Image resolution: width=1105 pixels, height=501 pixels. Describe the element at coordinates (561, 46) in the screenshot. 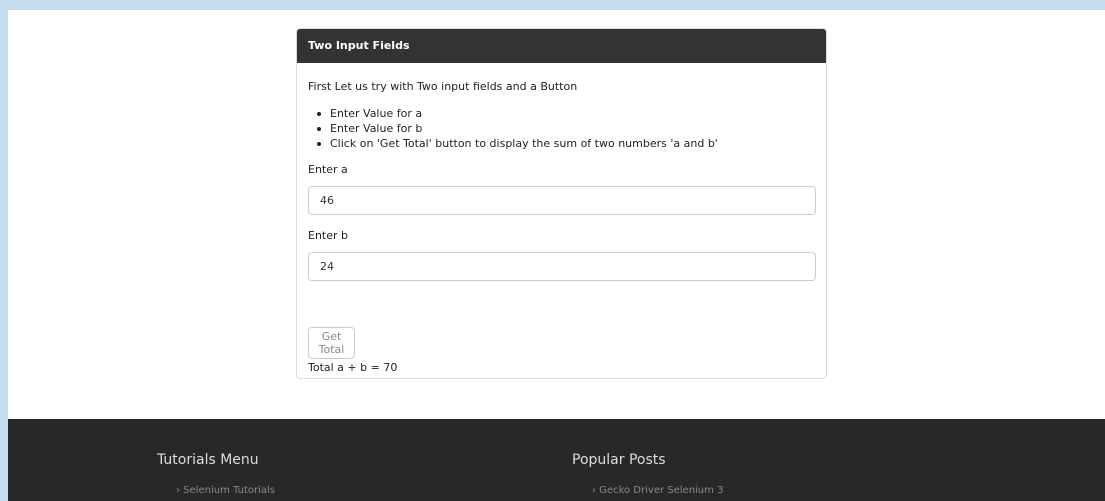

I see `panel-title: Two Input Fields` at that location.